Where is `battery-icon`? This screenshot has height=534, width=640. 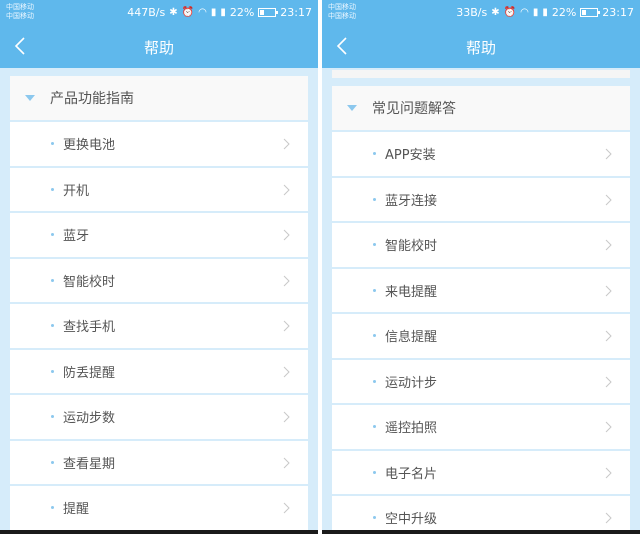 battery-icon is located at coordinates (268, 12).